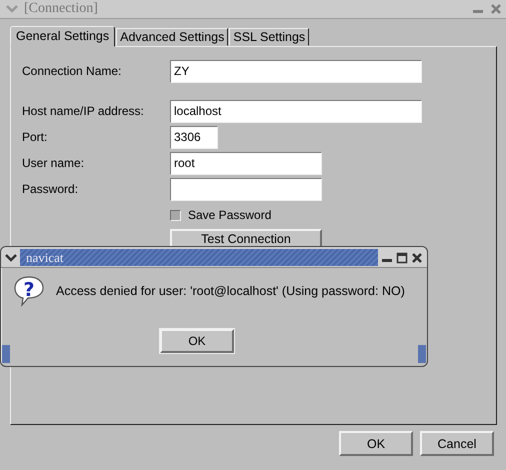 This screenshot has height=470, width=506. What do you see at coordinates (83, 111) in the screenshot?
I see `field-label: Host name/IP address:` at bounding box center [83, 111].